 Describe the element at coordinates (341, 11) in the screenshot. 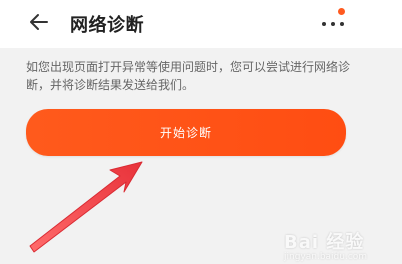

I see `notification-dot` at that location.